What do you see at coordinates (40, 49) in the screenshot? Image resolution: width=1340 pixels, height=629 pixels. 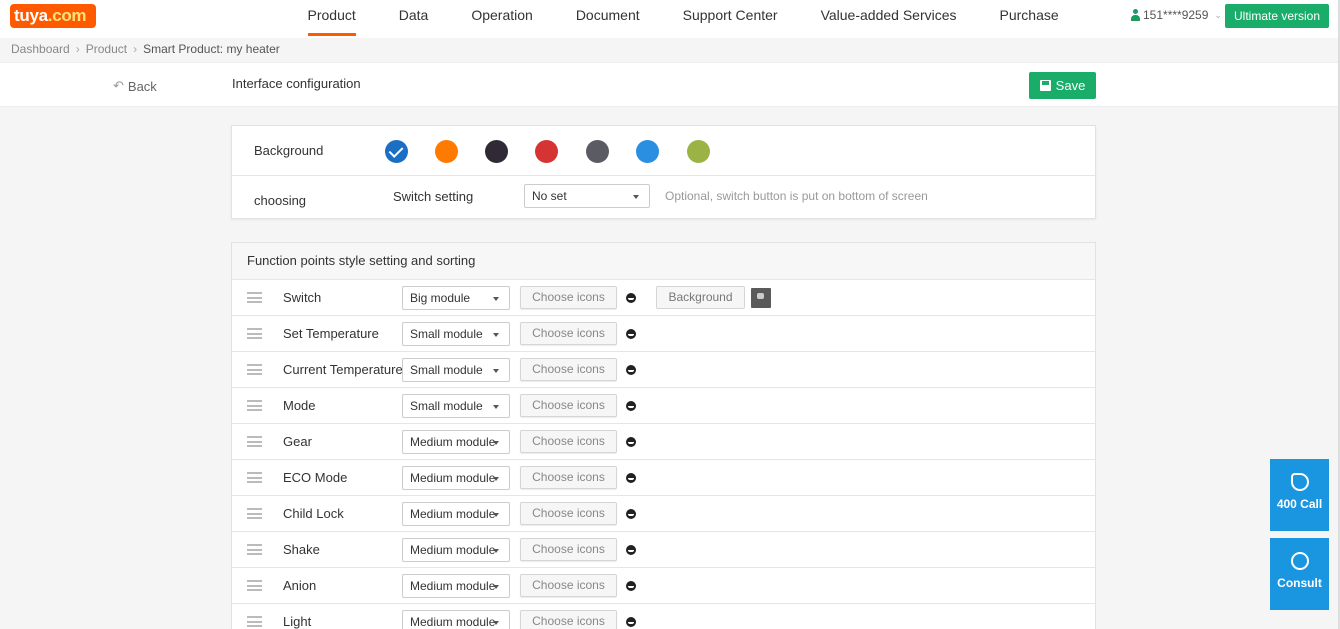 I see `breadcrumb-dashboard: Dashboard` at bounding box center [40, 49].